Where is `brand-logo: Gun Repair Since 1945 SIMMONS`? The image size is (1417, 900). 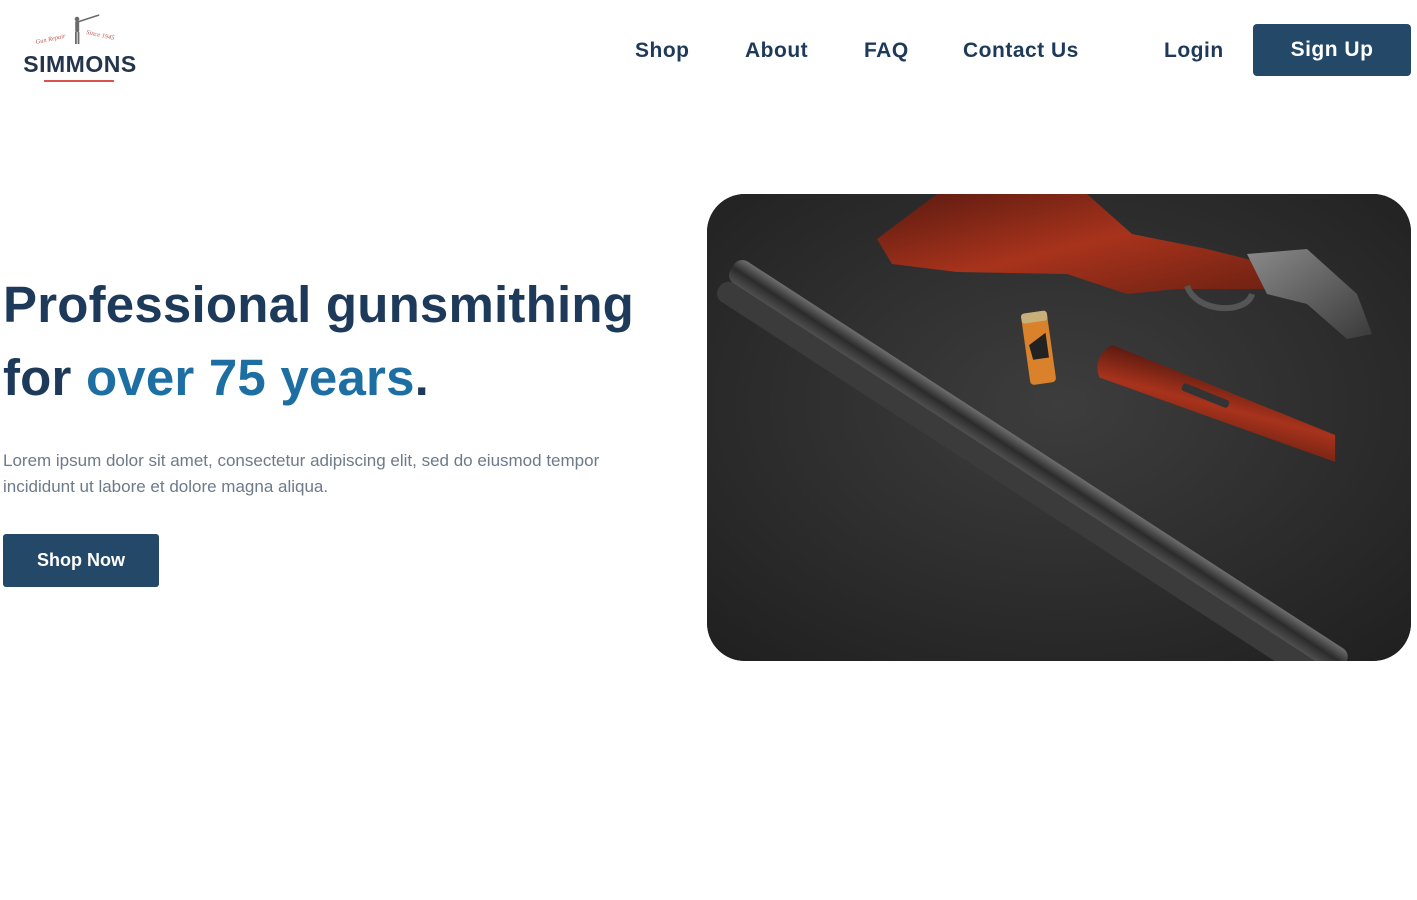 brand-logo: Gun Repair Since 1945 SIMMONS is located at coordinates (80, 48).